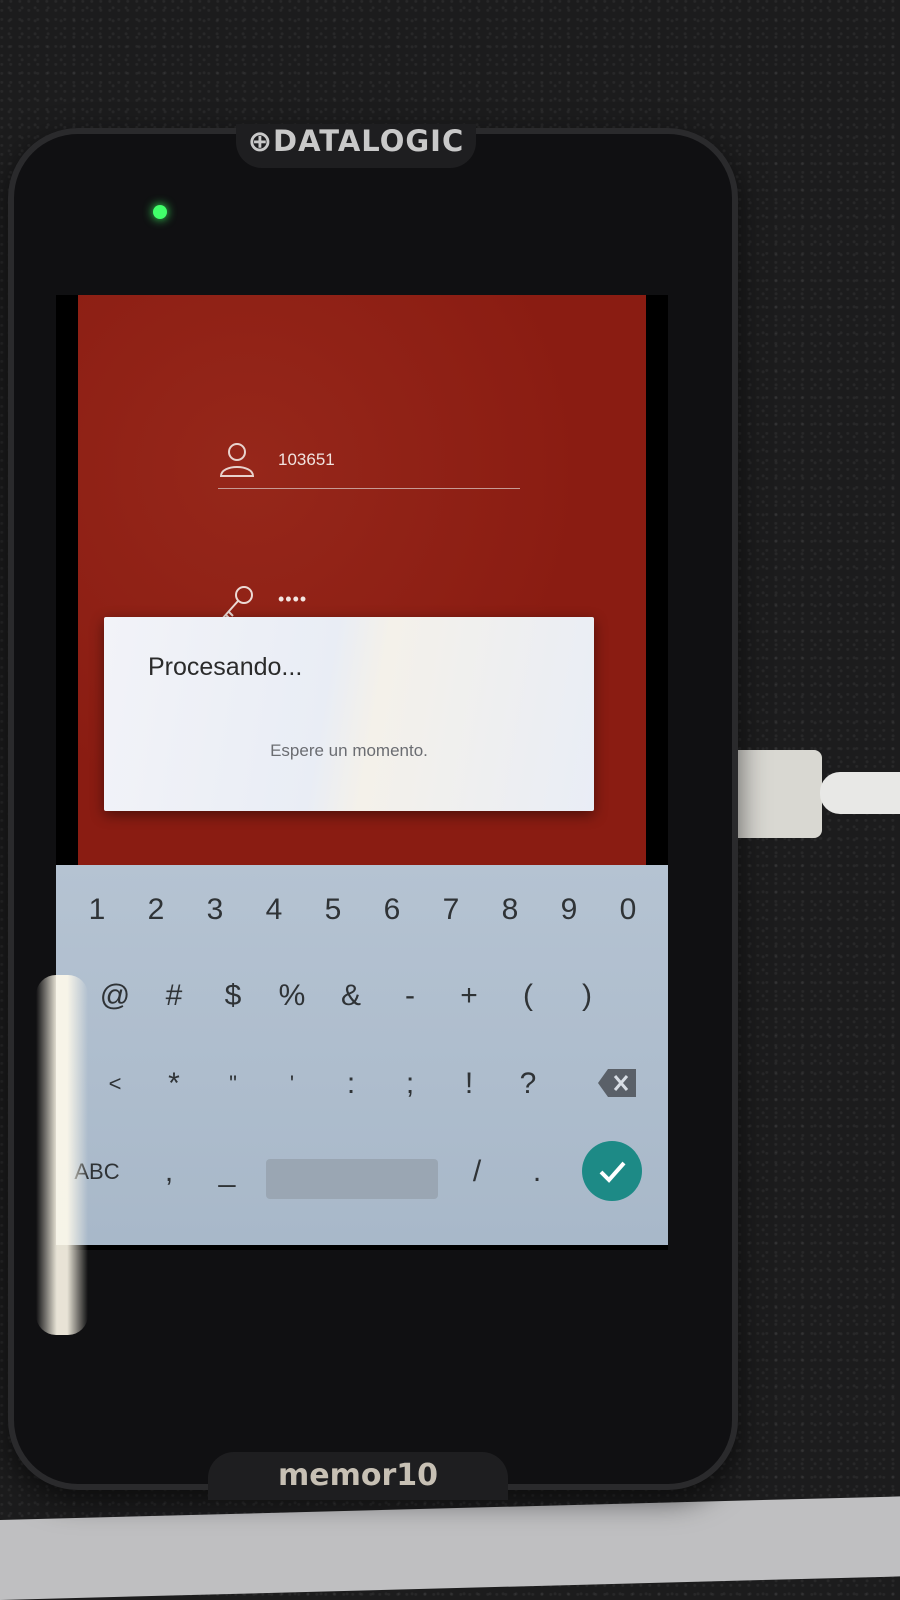 This screenshot has height=1600, width=900. What do you see at coordinates (450, 1548) in the screenshot?
I see `table-surface` at bounding box center [450, 1548].